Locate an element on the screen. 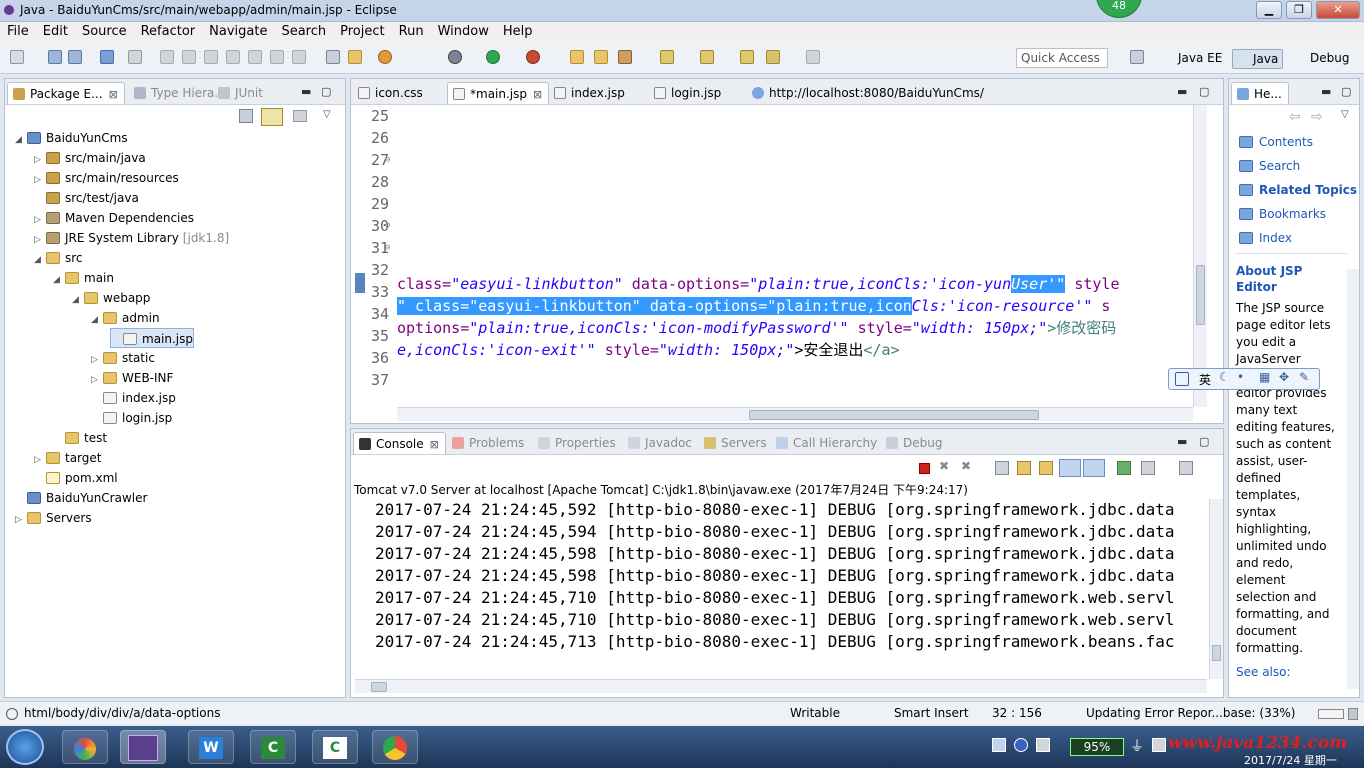 This screenshot has width=1364, height=768. help-link-contents: Contents is located at coordinates (1276, 142).